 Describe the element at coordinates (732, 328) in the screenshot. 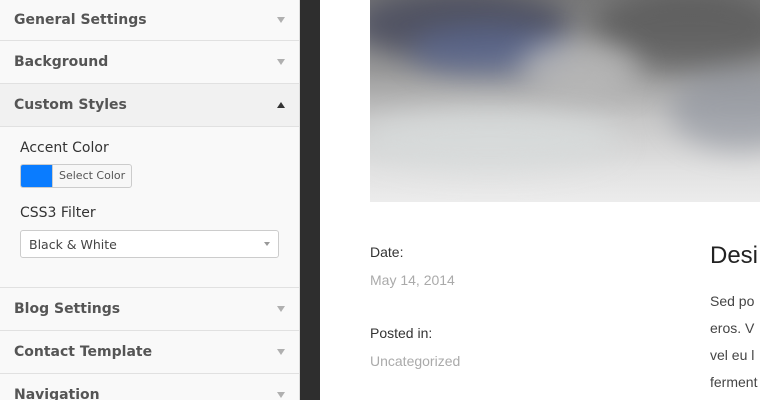

I see `excerpt-line: eros. V` at that location.